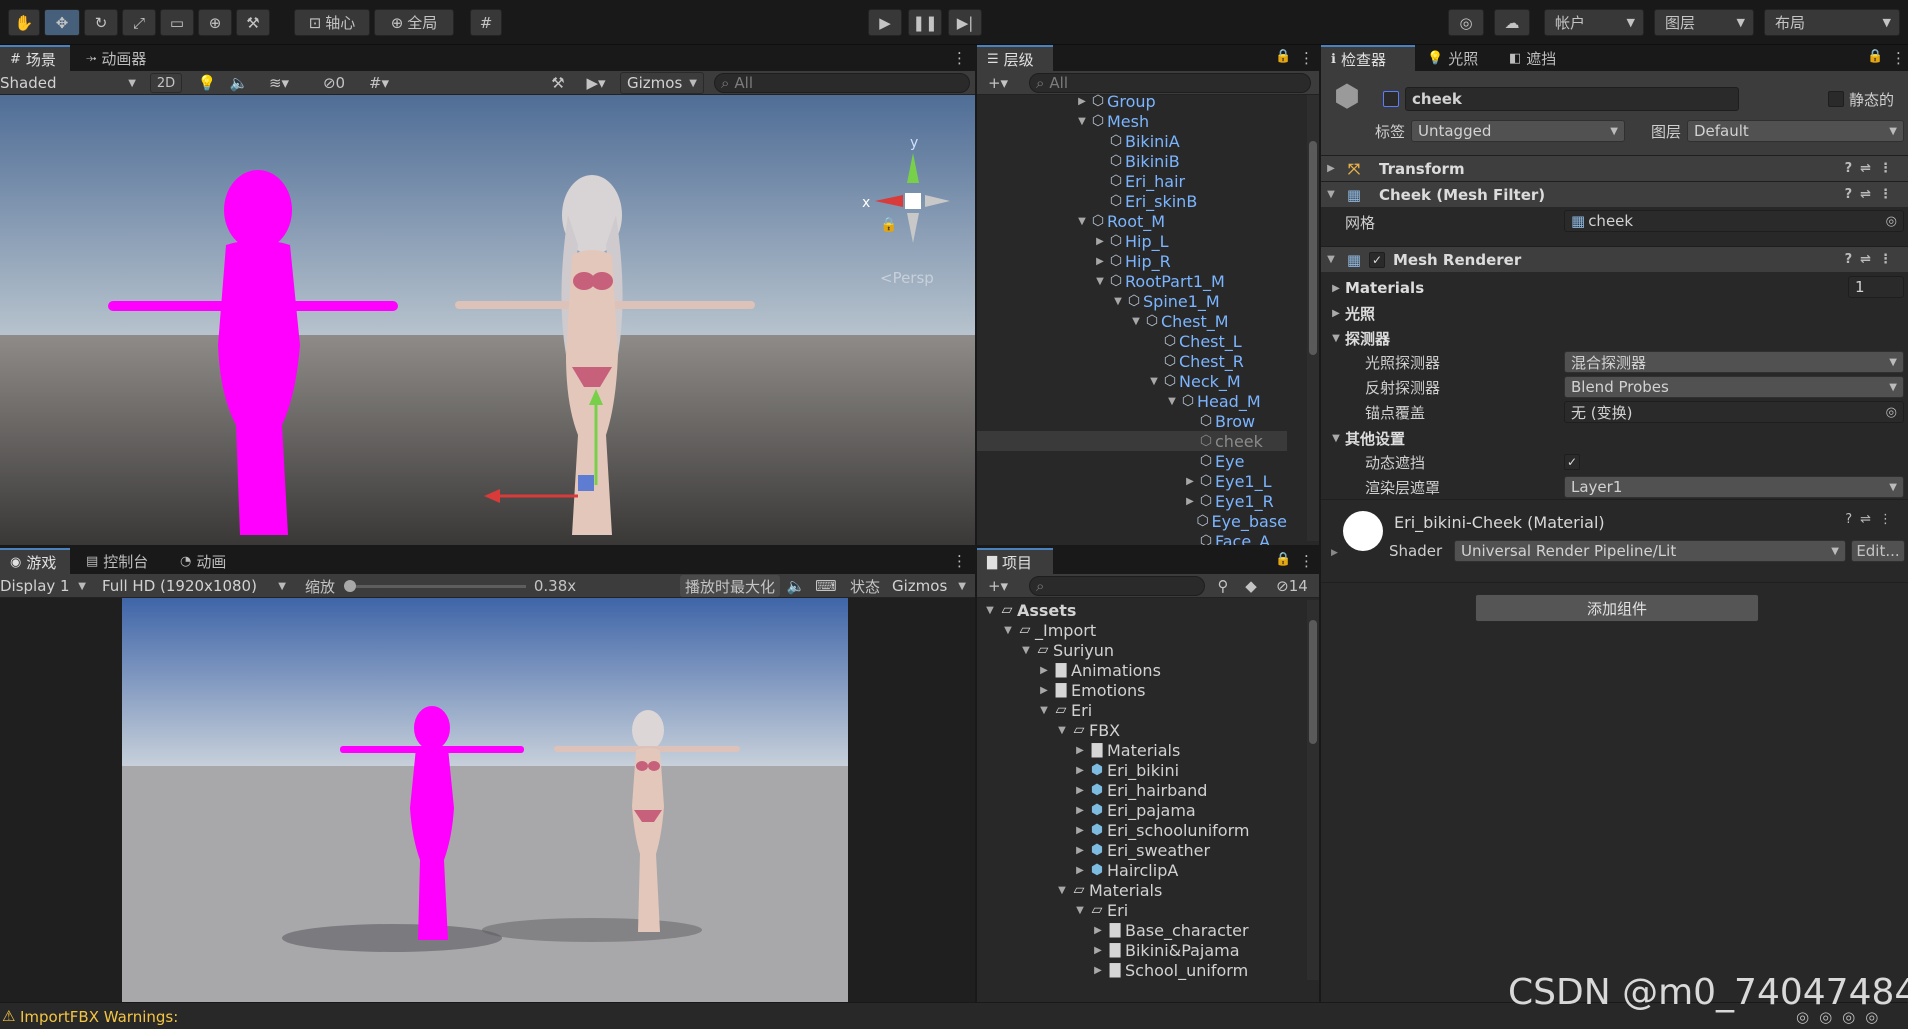 This screenshot has width=1908, height=1029. I want to click on project-item: ▶ ⬢ Eri_sweather, so click(1132, 850).